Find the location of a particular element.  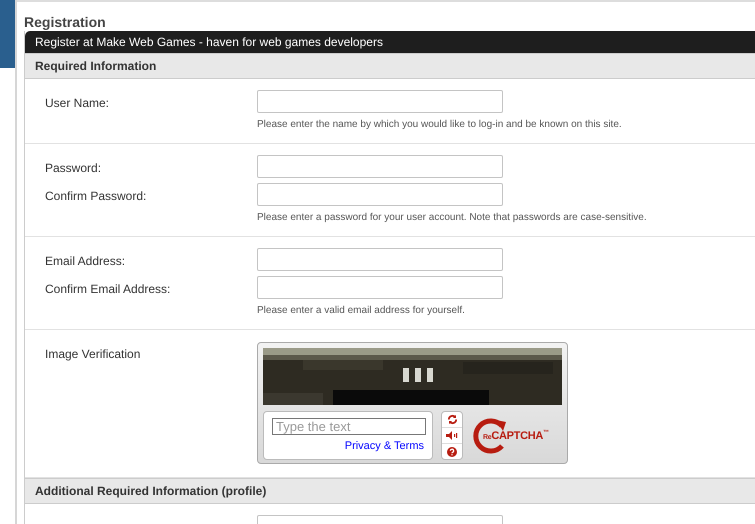

speaker-icon is located at coordinates (452, 435).